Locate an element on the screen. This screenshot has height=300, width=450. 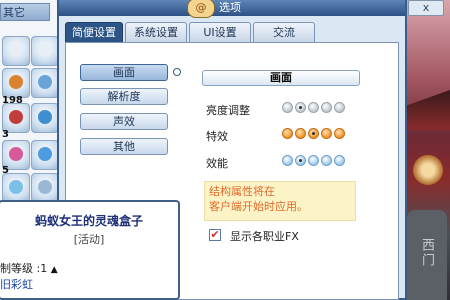
section-title: 画面 is located at coordinates (281, 78).